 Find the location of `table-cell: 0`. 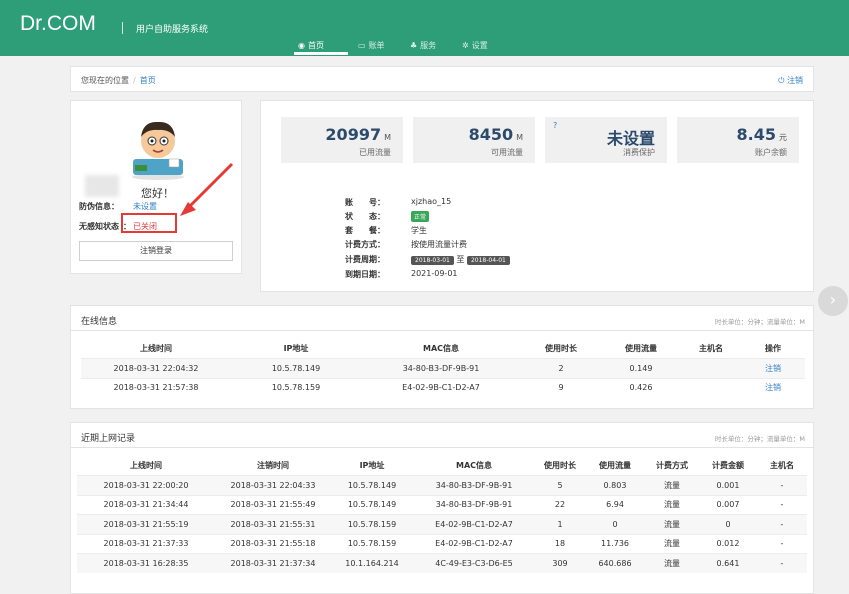

table-cell: 0 is located at coordinates (615, 524).